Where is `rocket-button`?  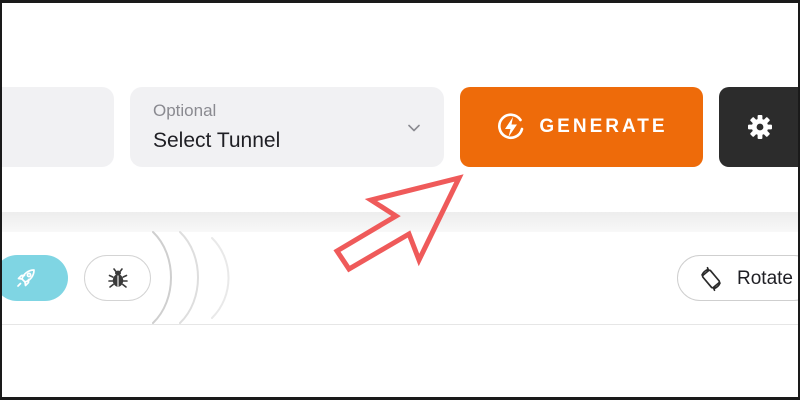
rocket-button is located at coordinates (34, 278).